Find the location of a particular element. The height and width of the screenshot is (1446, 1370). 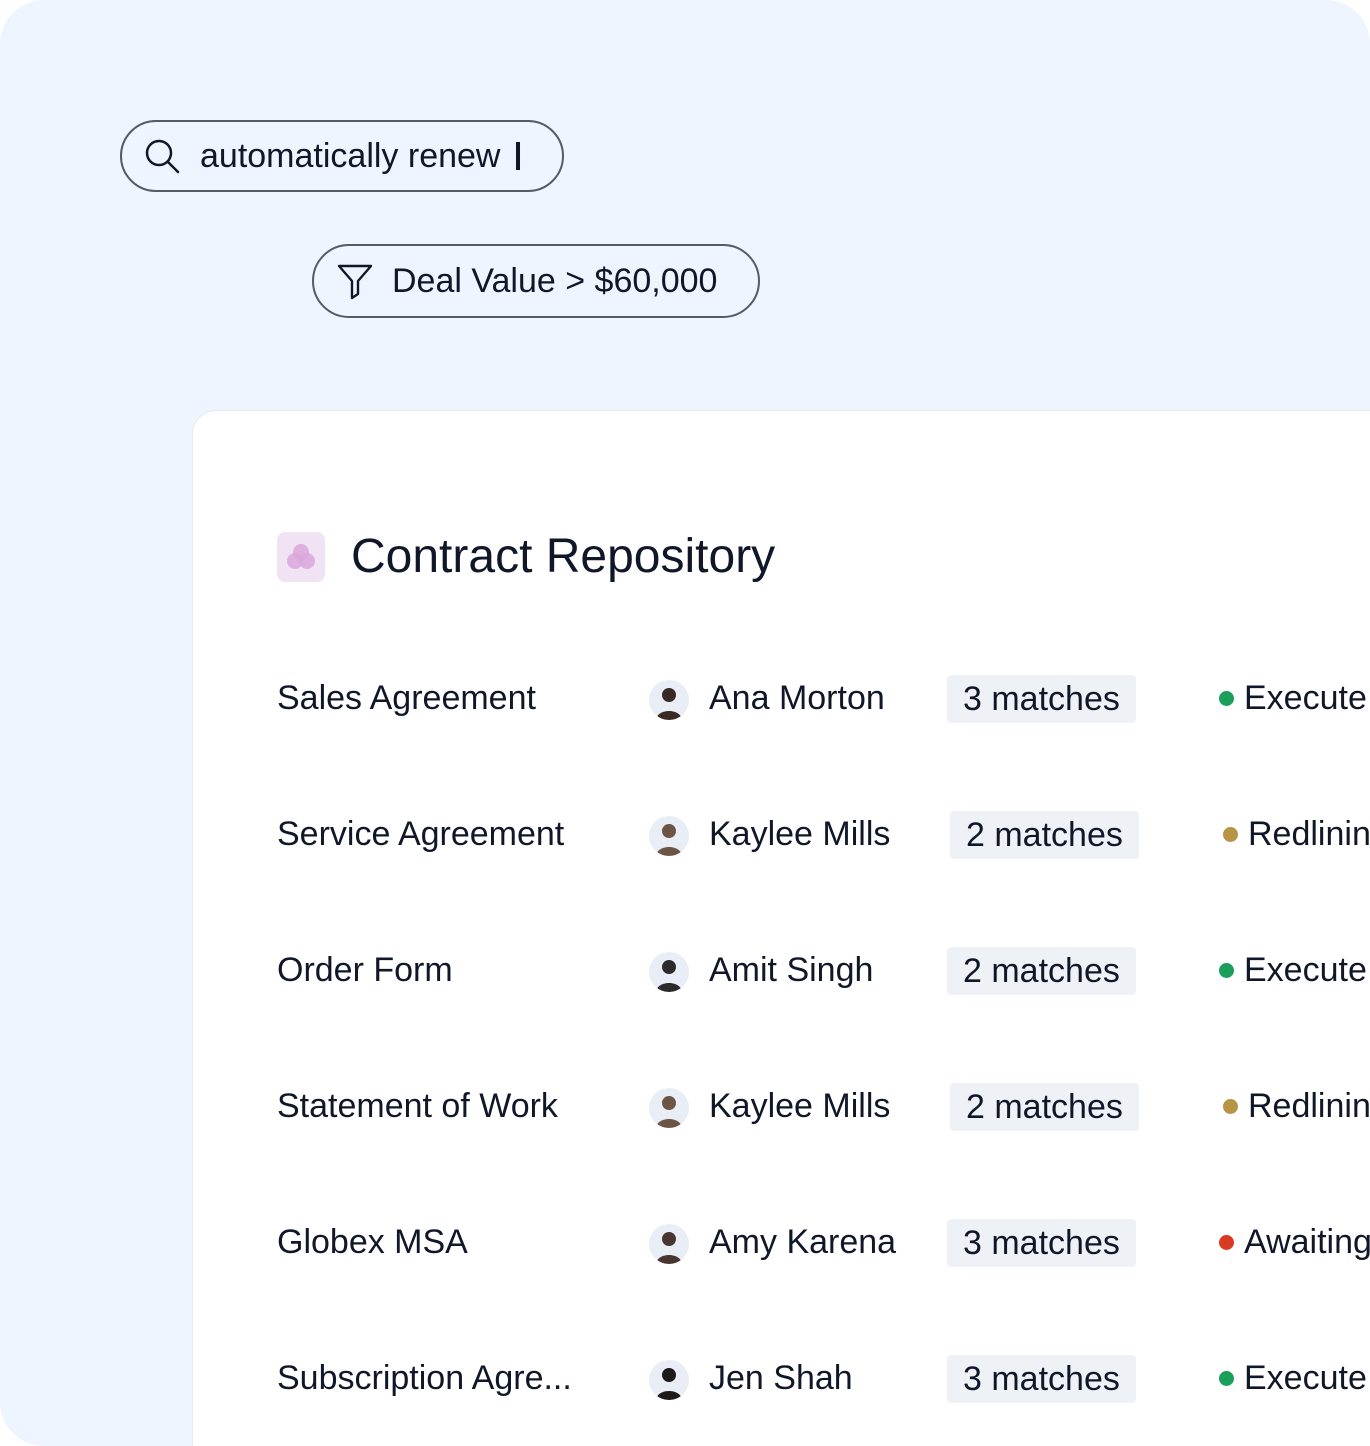

table-row: Order Form Amit Singh 2 matches Execute is located at coordinates (781, 973).